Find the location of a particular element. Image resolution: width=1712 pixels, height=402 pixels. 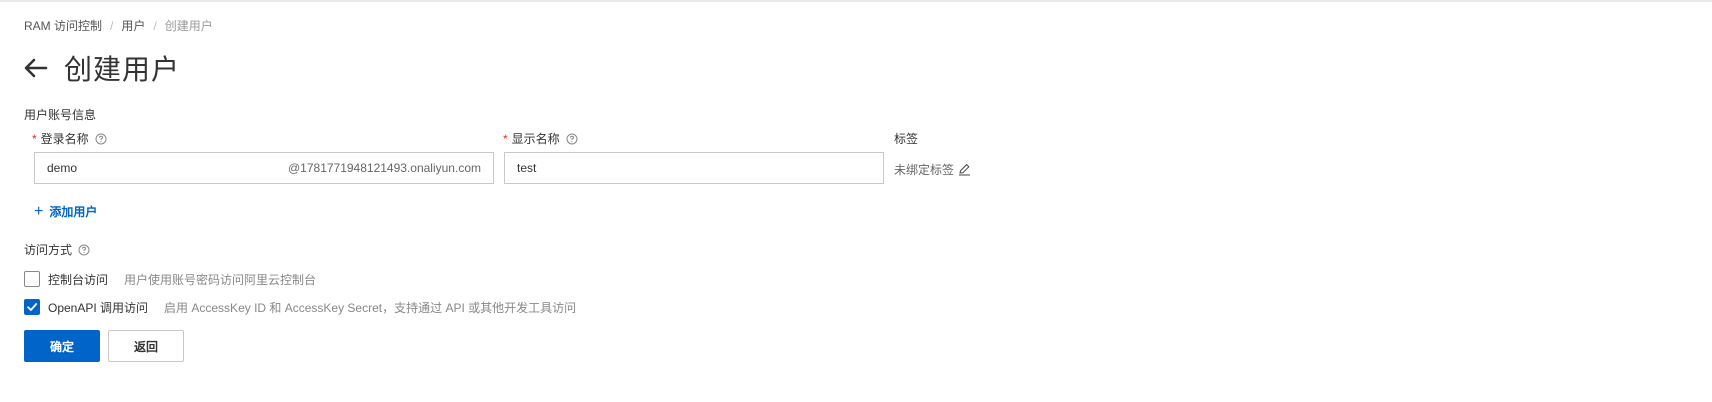

page-header: 创建用户 is located at coordinates (102, 68).